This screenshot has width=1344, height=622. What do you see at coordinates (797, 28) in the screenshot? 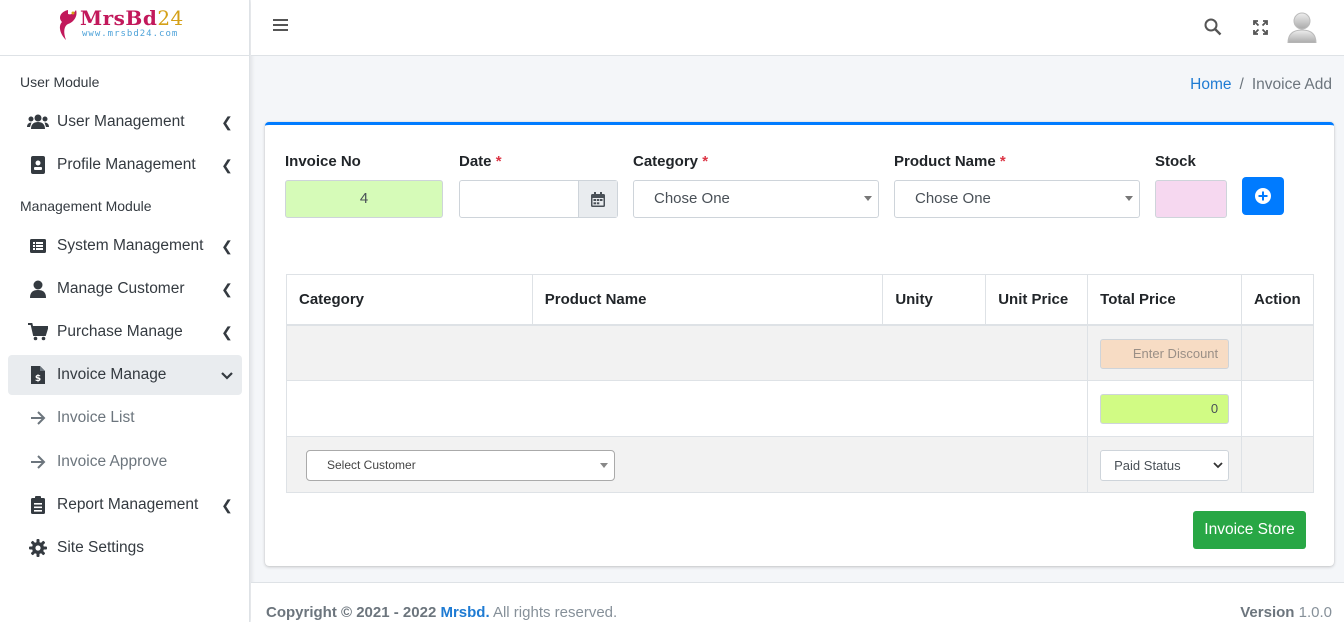
I see `top-navbar` at bounding box center [797, 28].